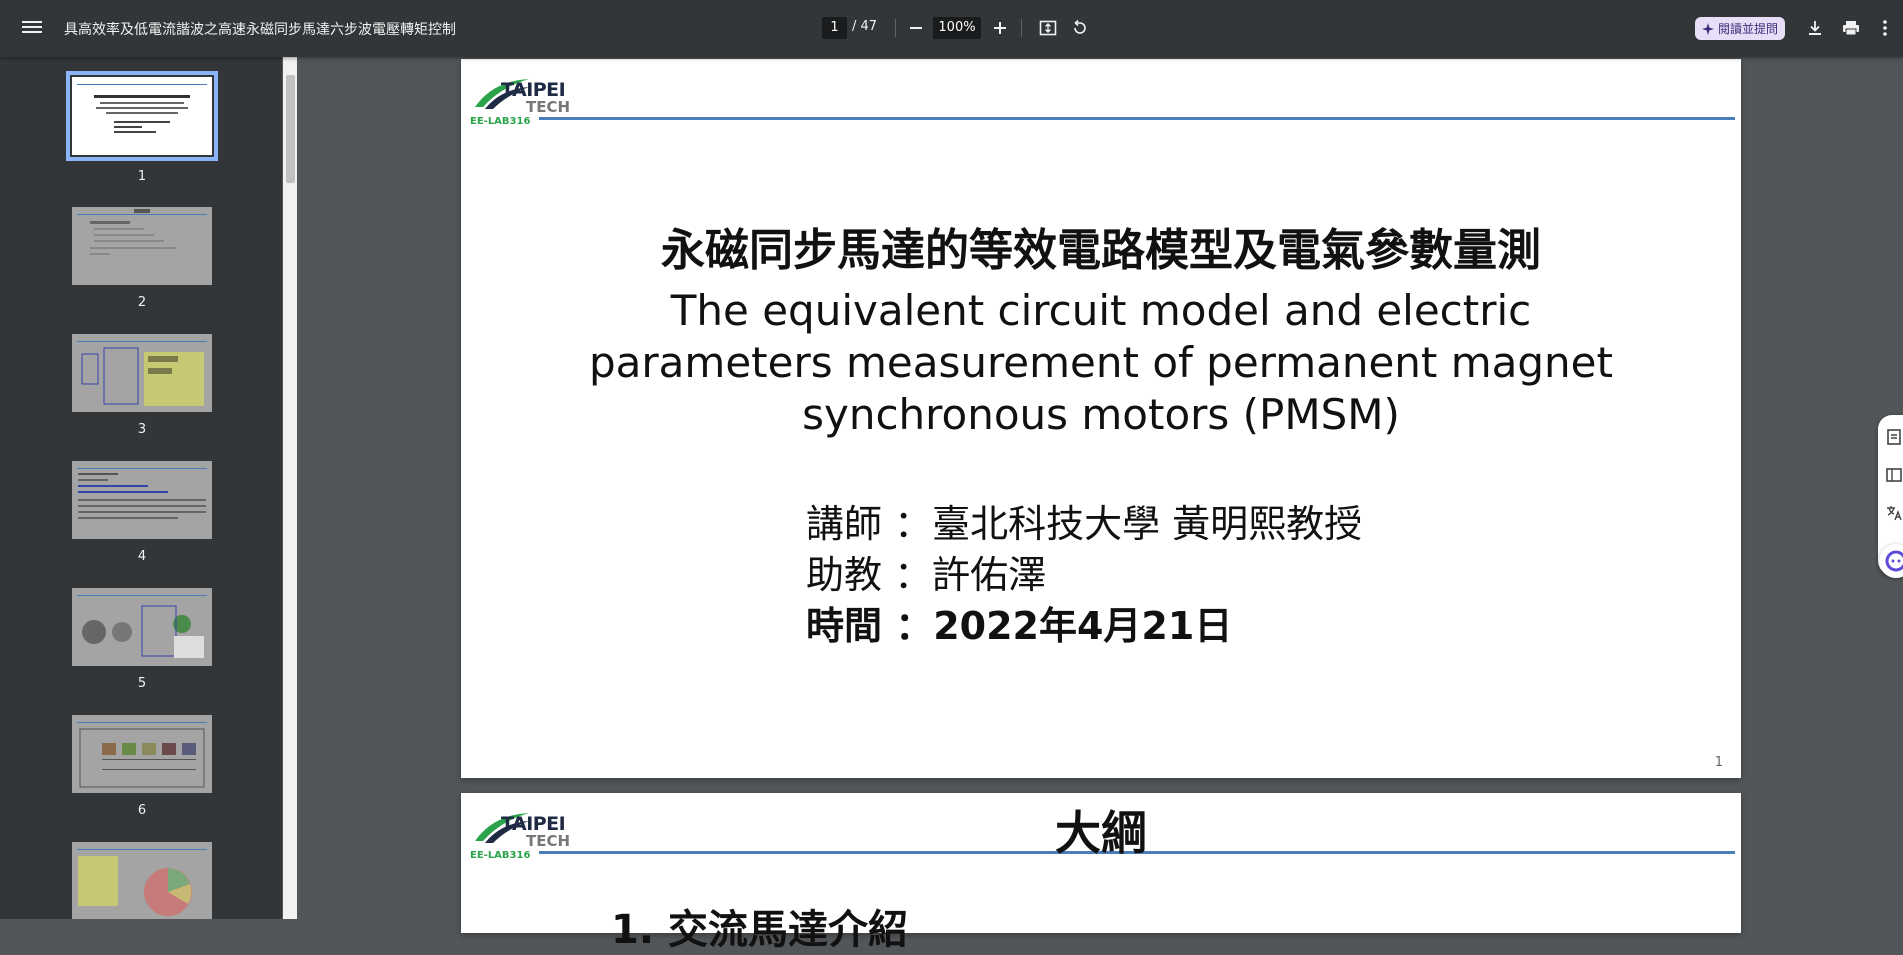 This screenshot has height=955, width=1903. Describe the element at coordinates (759, 930) in the screenshot. I see `outline-item: 1. 交流馬達介紹` at that location.